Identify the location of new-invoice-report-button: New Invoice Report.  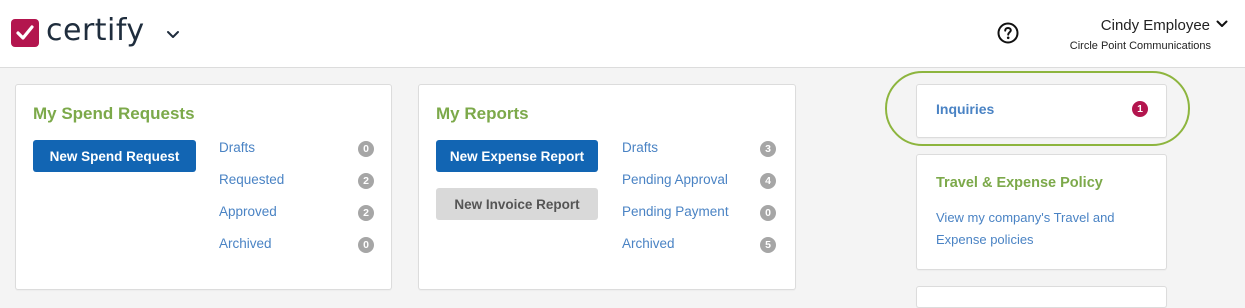
(517, 204).